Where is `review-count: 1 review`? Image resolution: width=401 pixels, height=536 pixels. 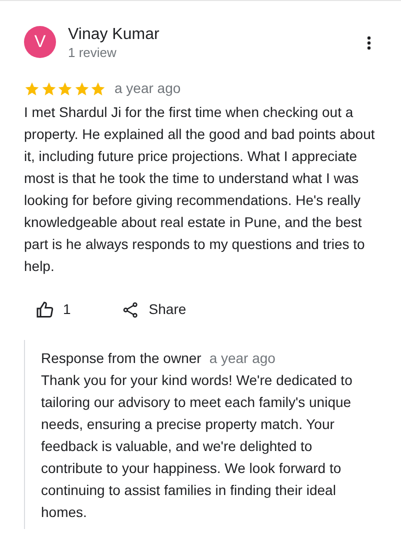 review-count: 1 review is located at coordinates (93, 53).